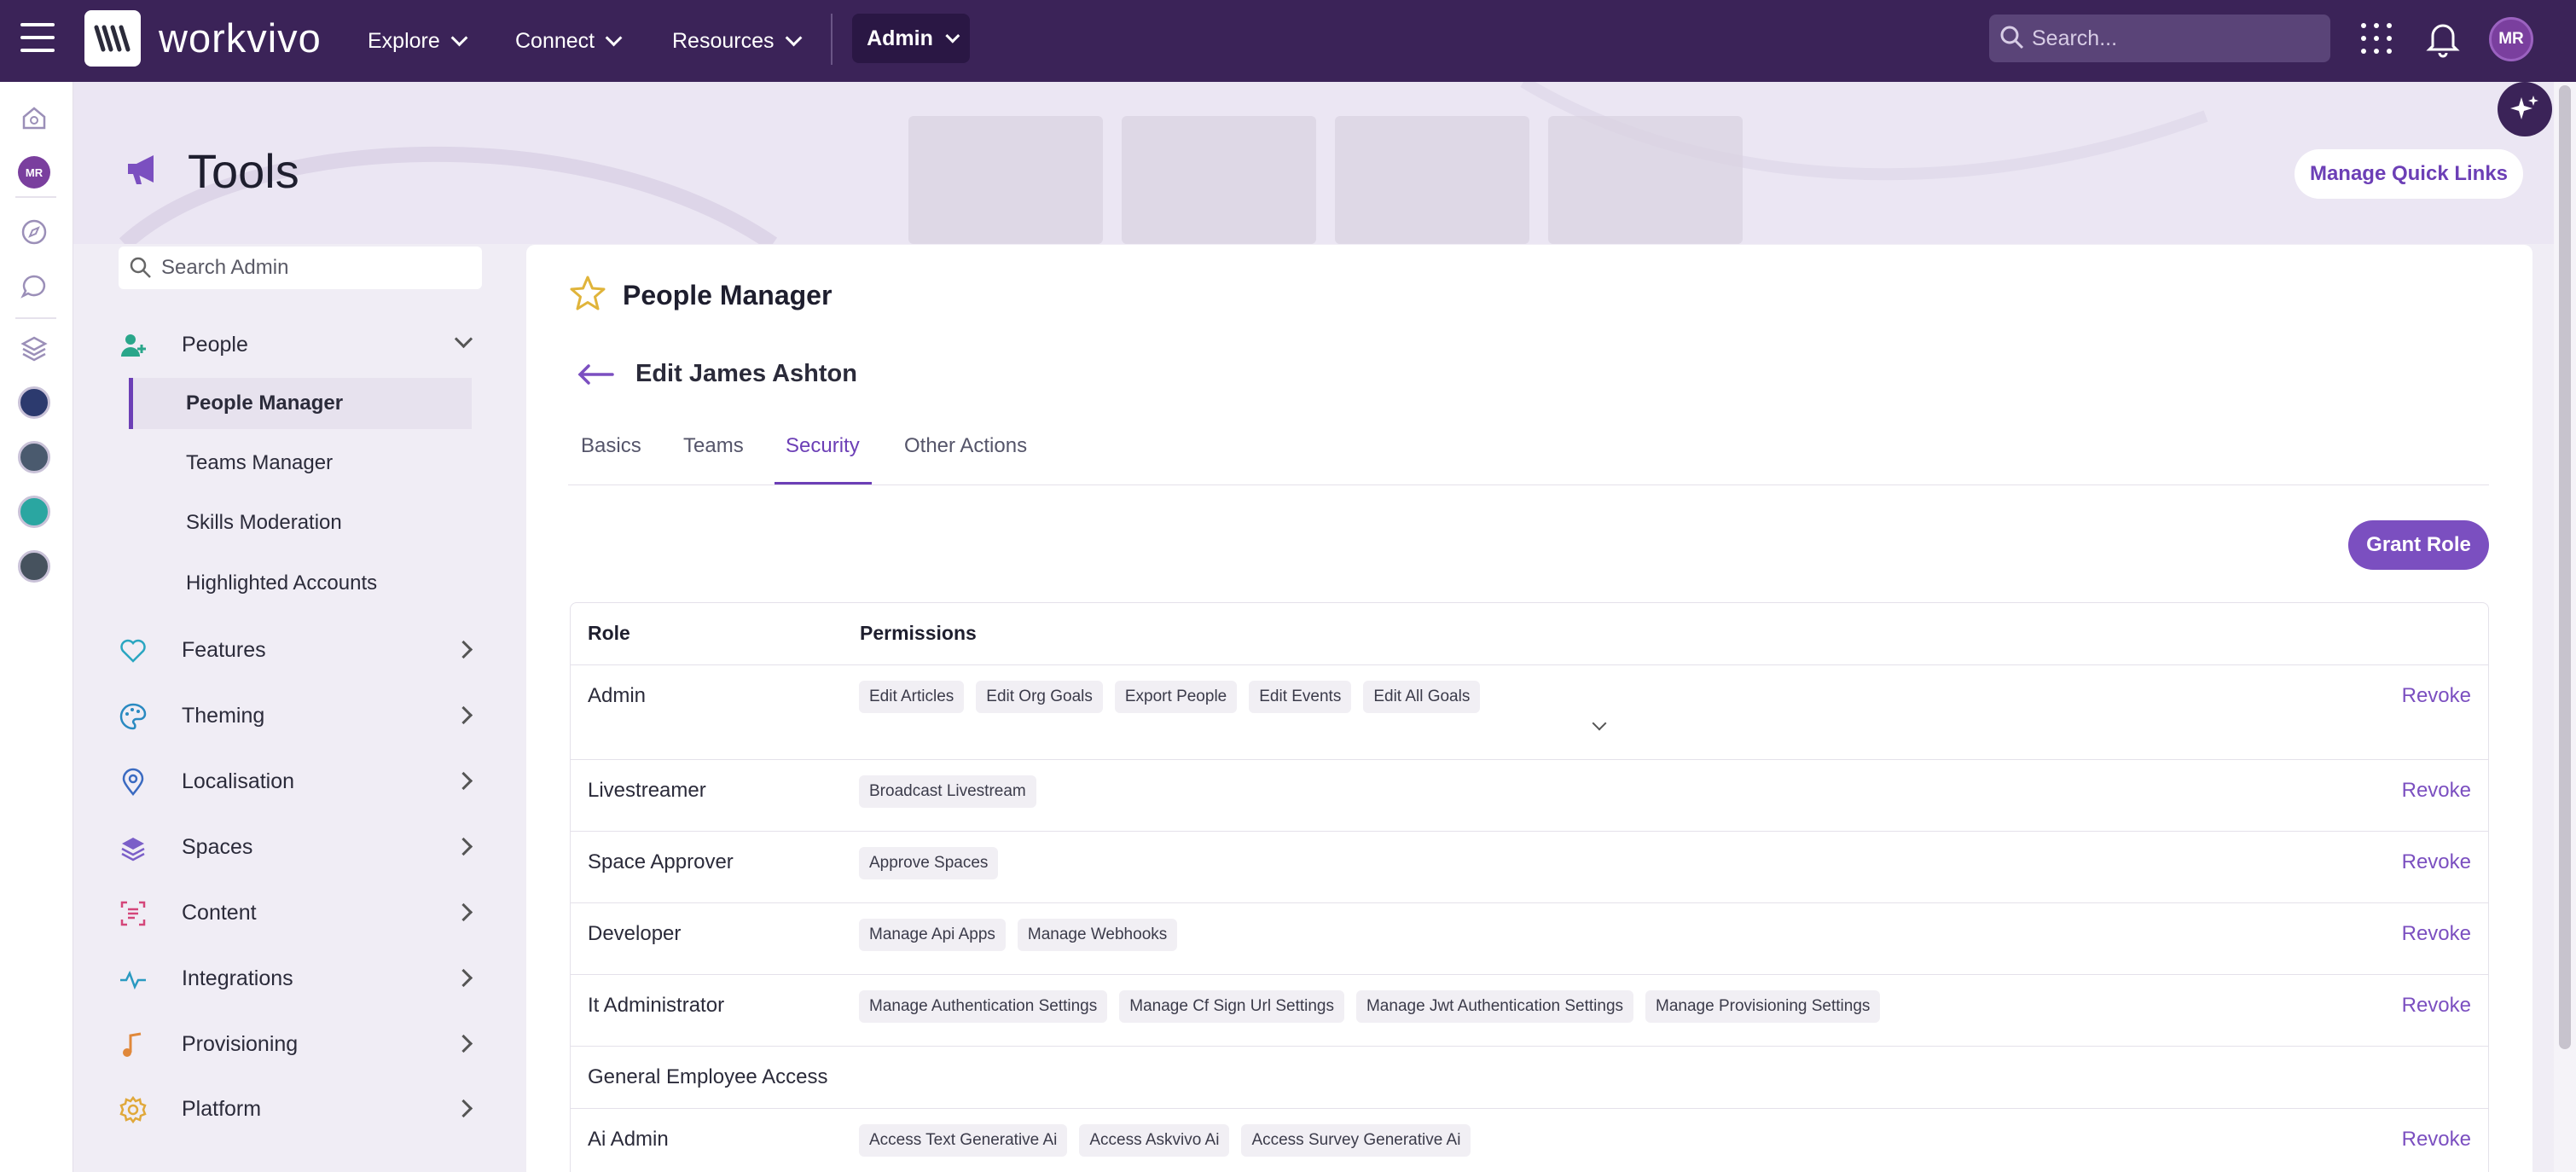 This screenshot has height=1172, width=2576. I want to click on permission-chip: Access Text Generative Ai, so click(963, 1140).